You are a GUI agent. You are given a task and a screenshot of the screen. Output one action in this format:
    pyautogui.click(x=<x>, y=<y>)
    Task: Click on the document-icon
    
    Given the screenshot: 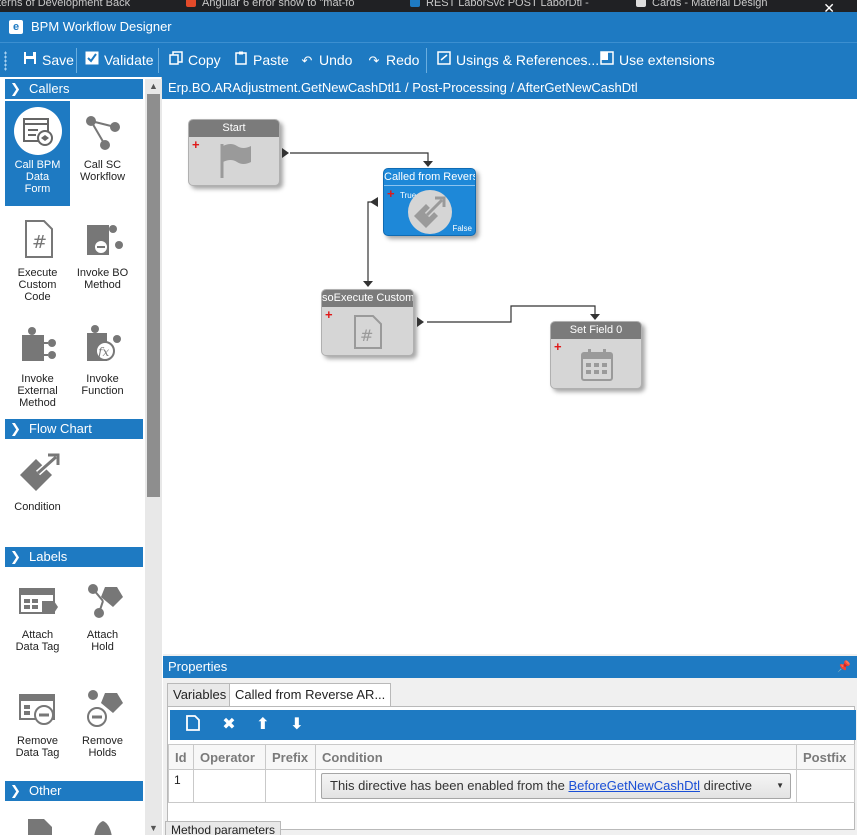 What is the action you would take?
    pyautogui.click(x=38, y=823)
    